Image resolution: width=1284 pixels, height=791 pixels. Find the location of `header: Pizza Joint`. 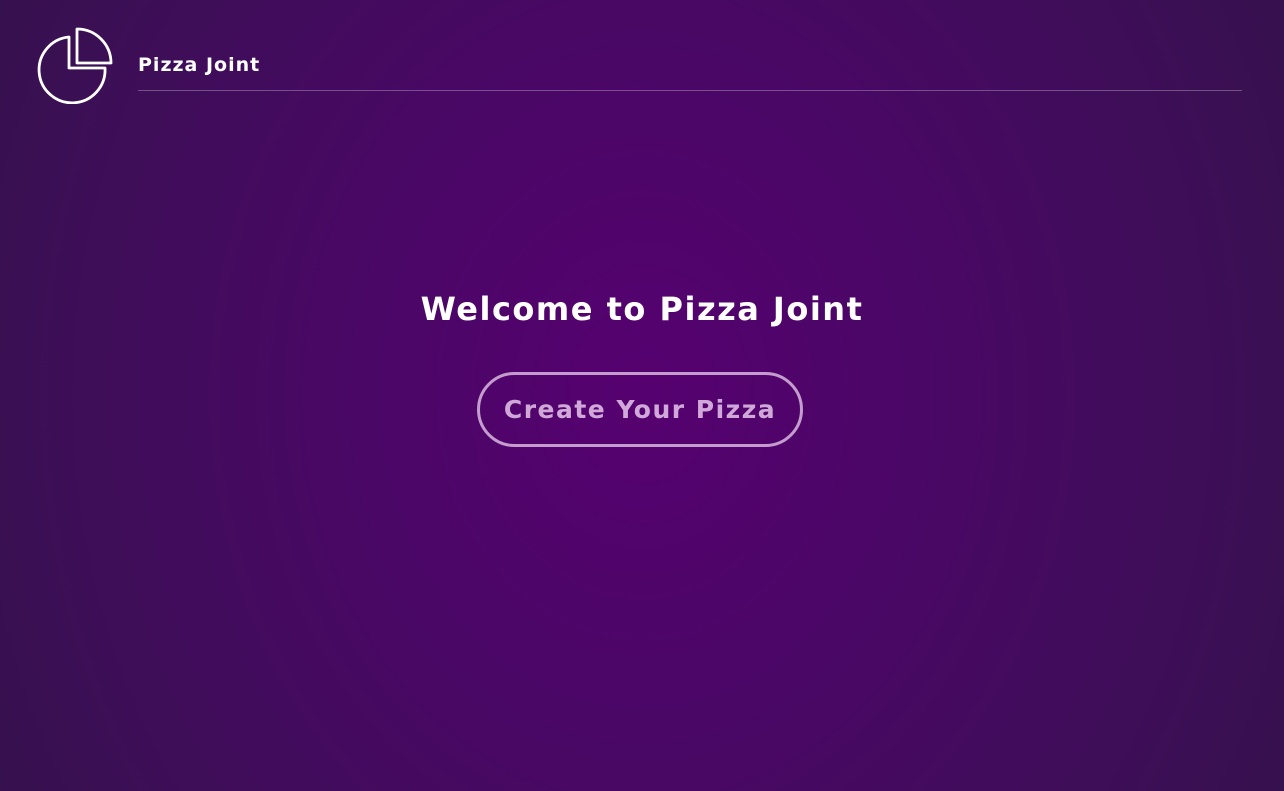

header: Pizza Joint is located at coordinates (642, 55).